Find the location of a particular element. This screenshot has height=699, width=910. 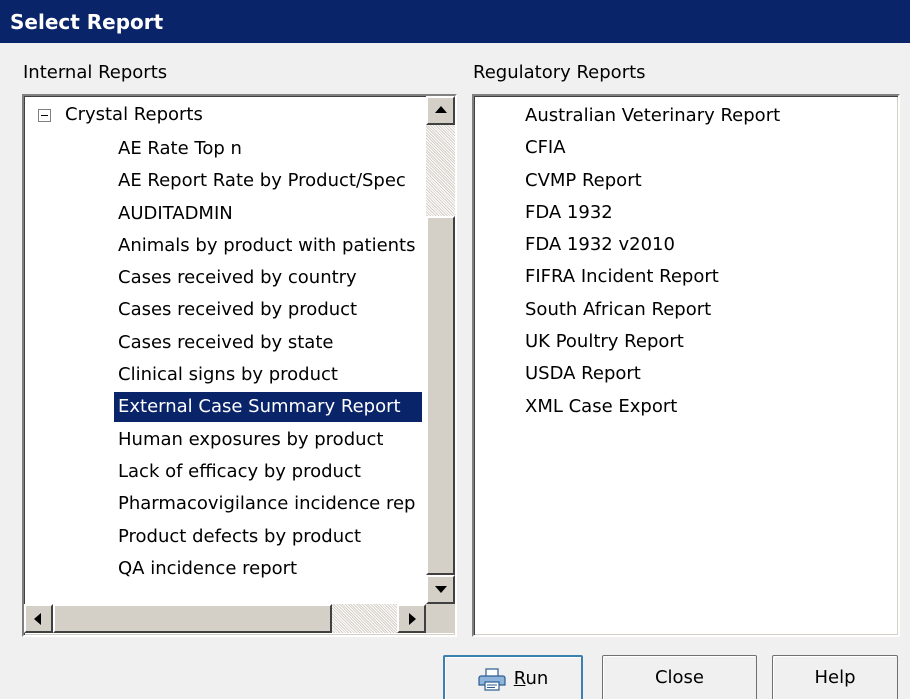

scroll-left-button is located at coordinates (38, 618).